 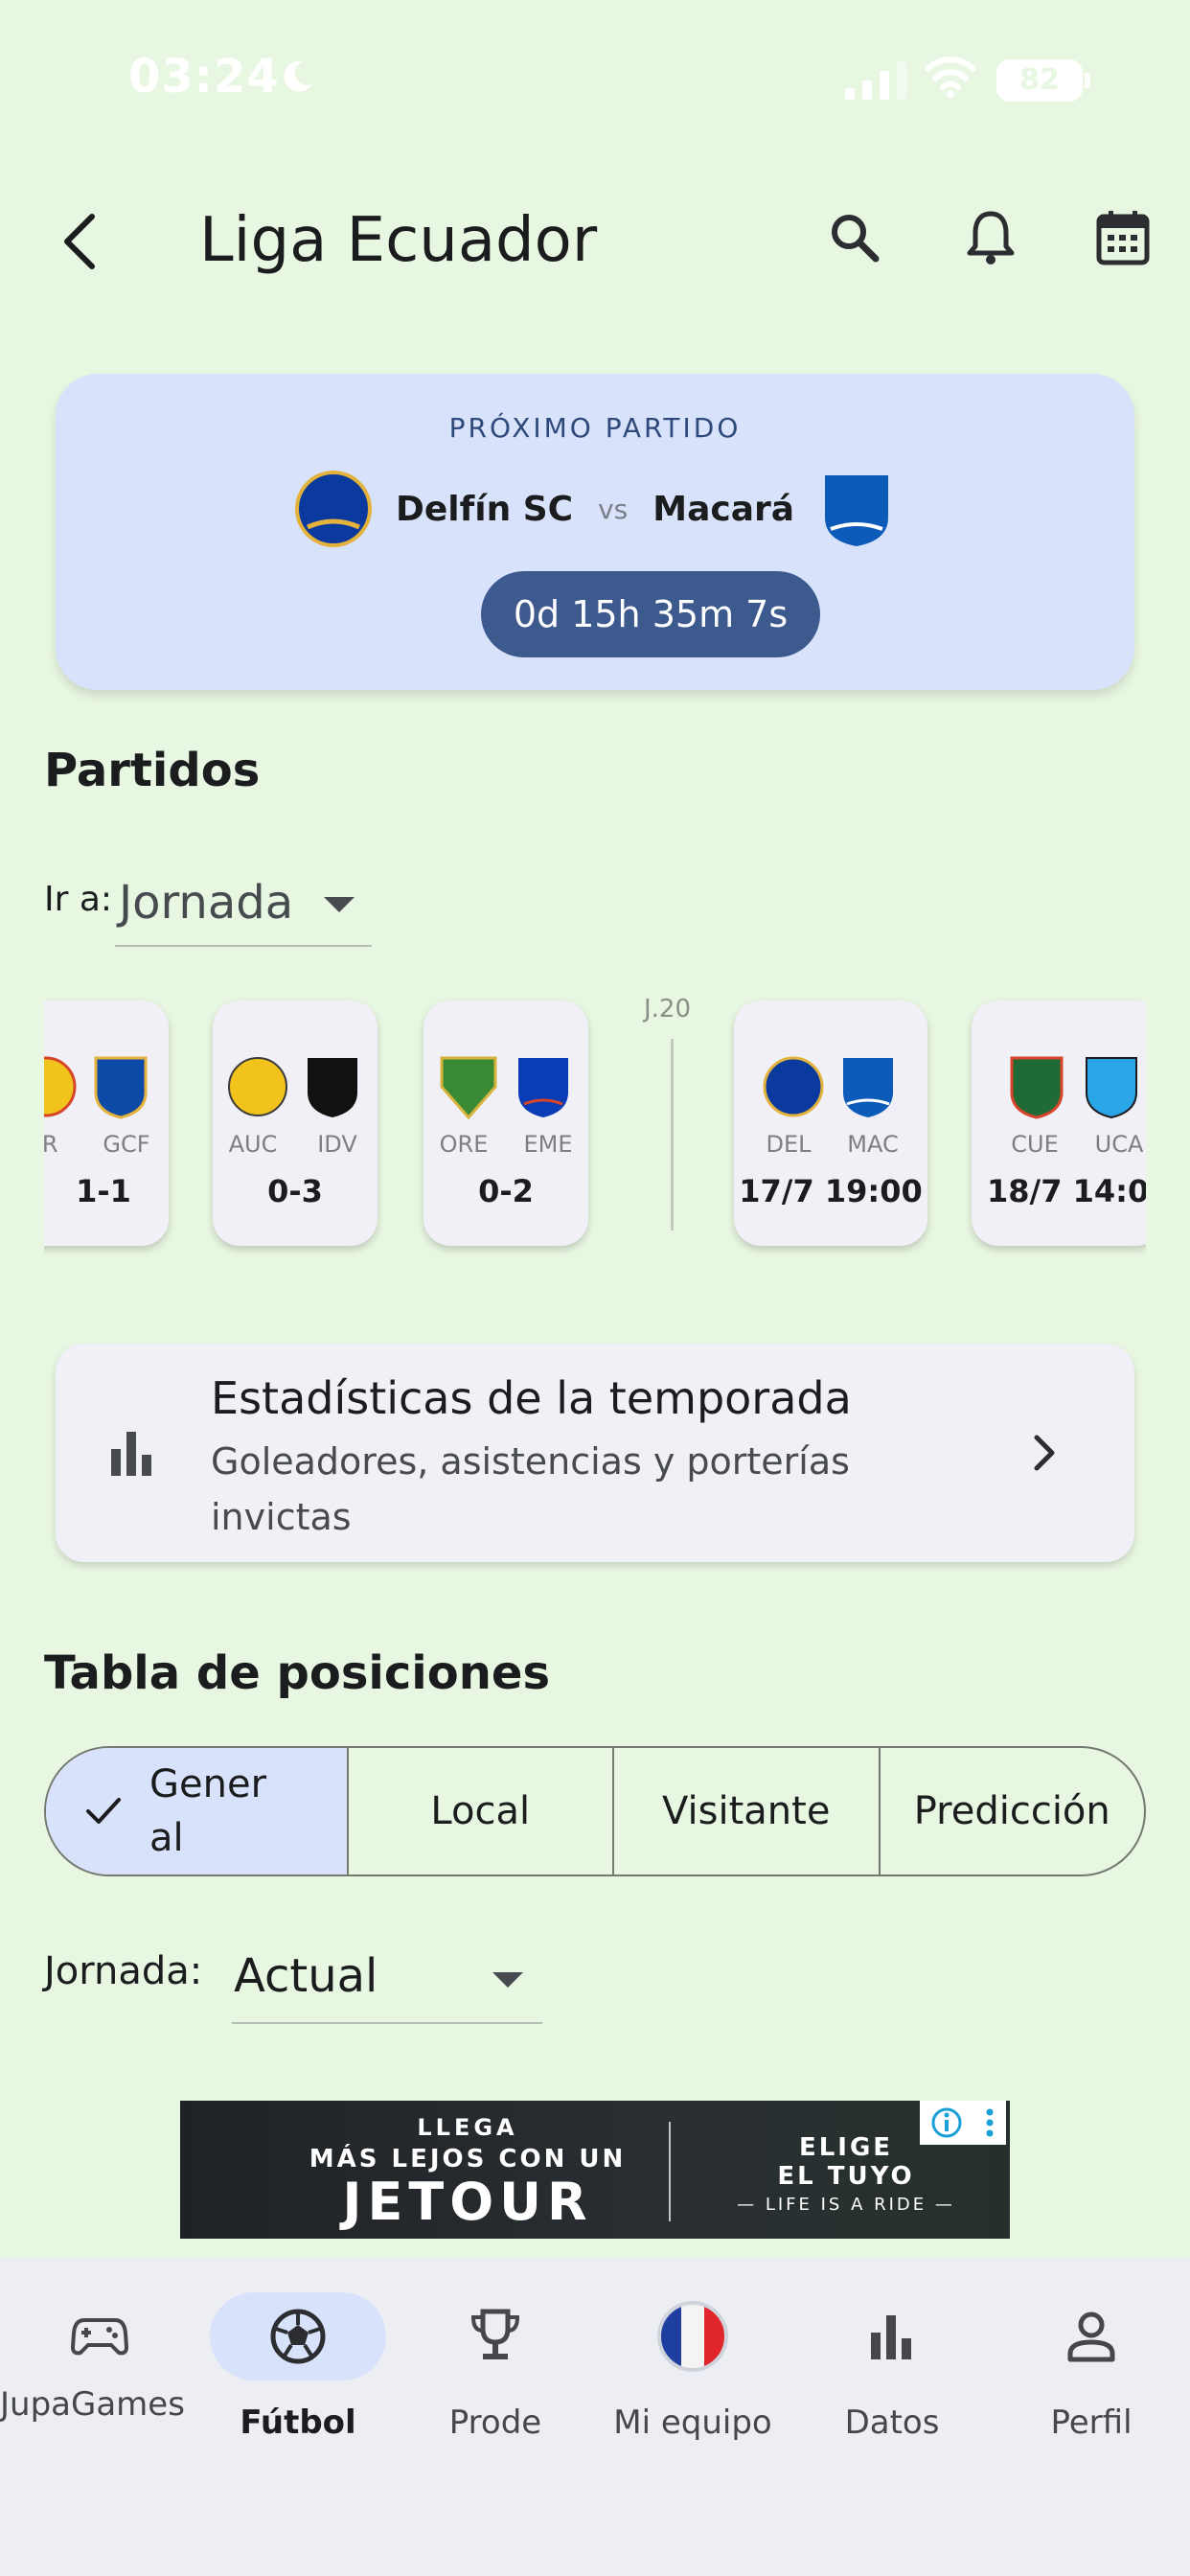 I want to click on arrow-back-icon, so click(x=80, y=241).